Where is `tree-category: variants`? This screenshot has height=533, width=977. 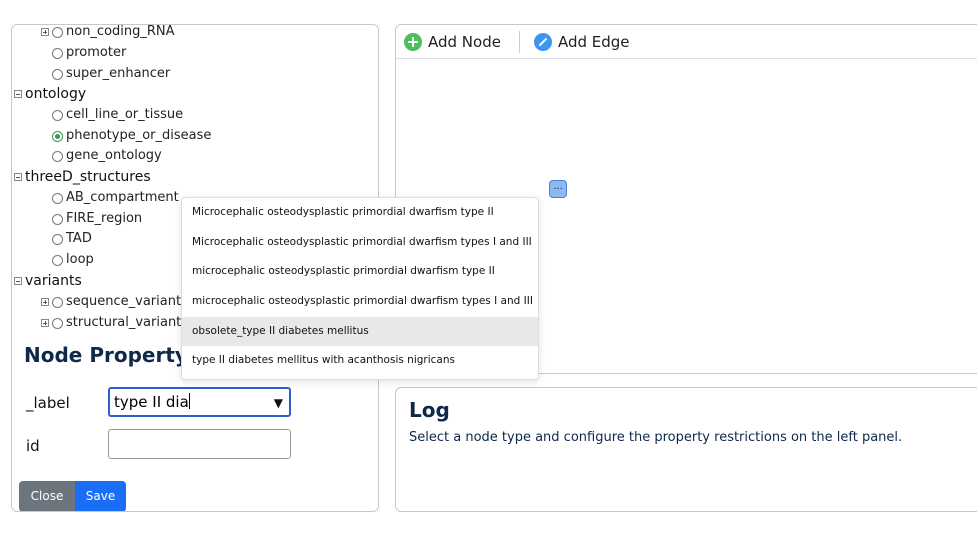
tree-category: variants is located at coordinates (48, 281).